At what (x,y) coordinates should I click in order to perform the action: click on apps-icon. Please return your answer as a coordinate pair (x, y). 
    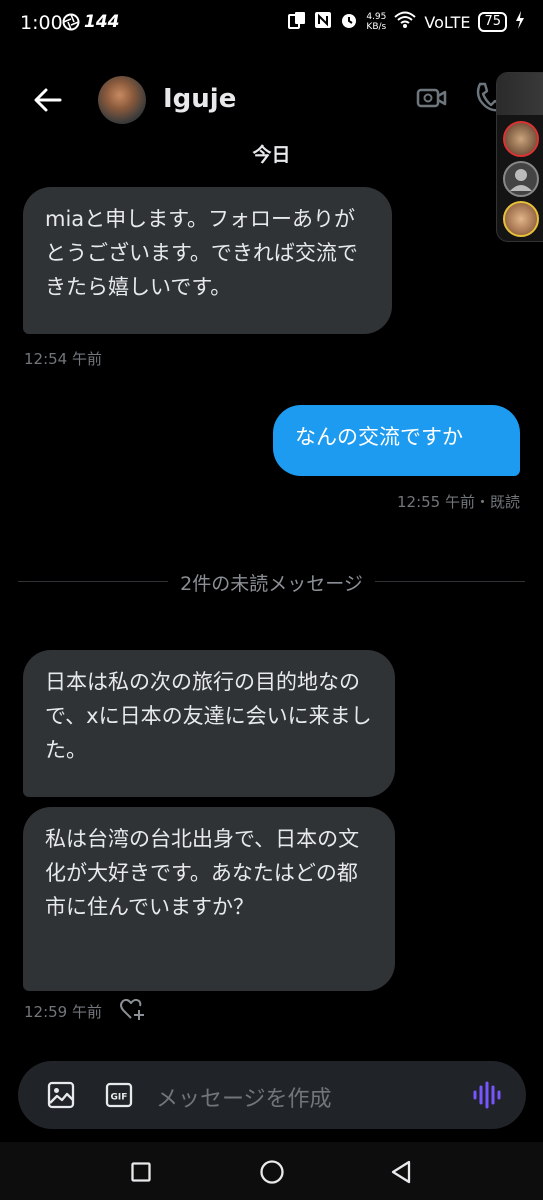
    Looking at the image, I should click on (297, 22).